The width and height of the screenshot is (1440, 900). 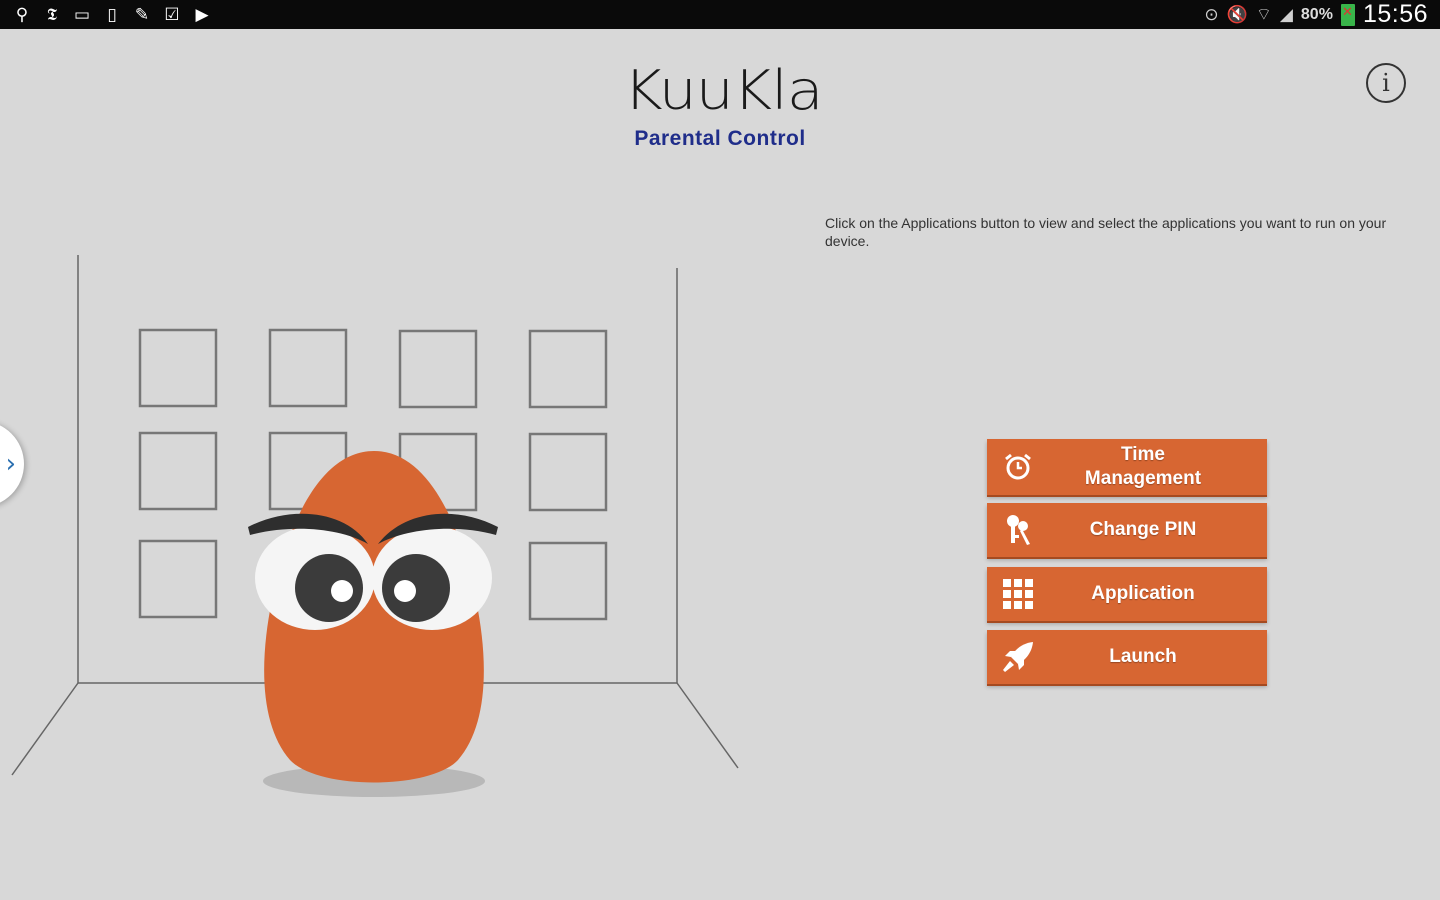 I want to click on application-label: Application, so click(x=1143, y=593).